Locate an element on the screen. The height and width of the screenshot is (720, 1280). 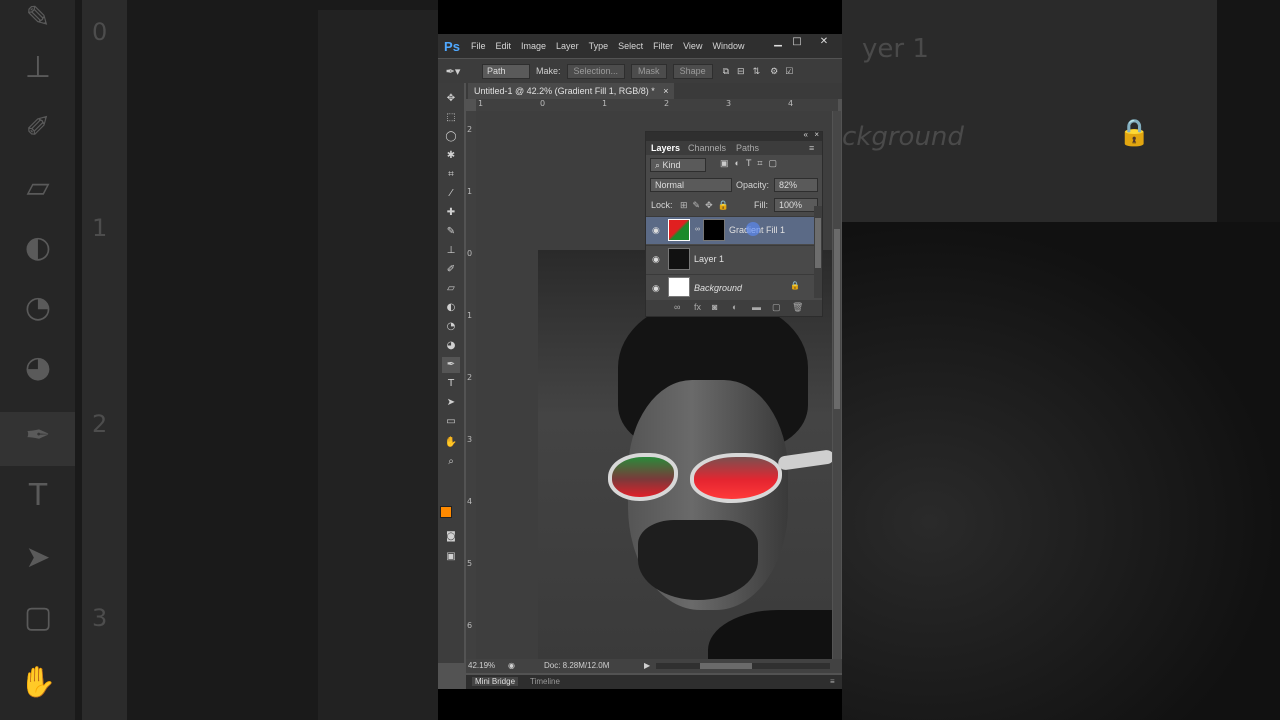
shape-button: Shape is located at coordinates (692, 71).